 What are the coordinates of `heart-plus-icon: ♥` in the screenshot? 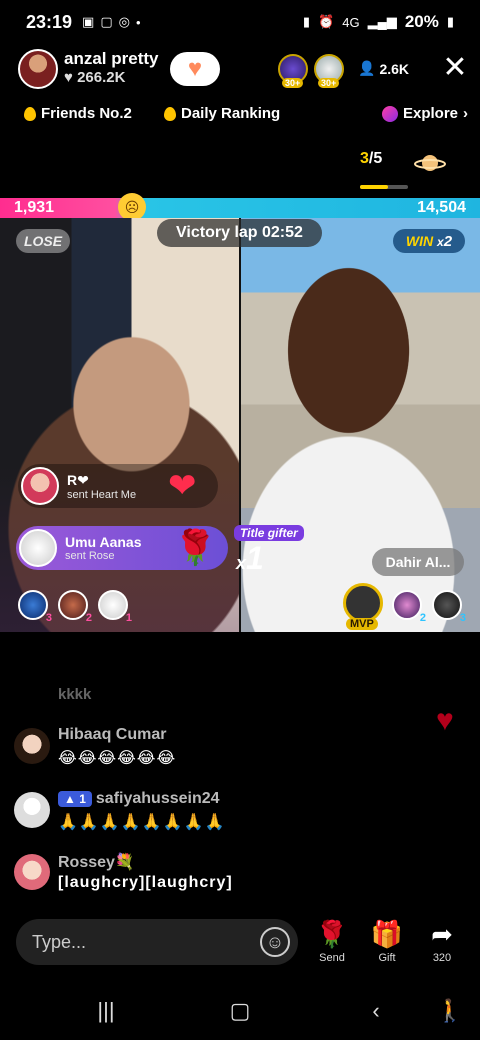 It's located at (195, 68).